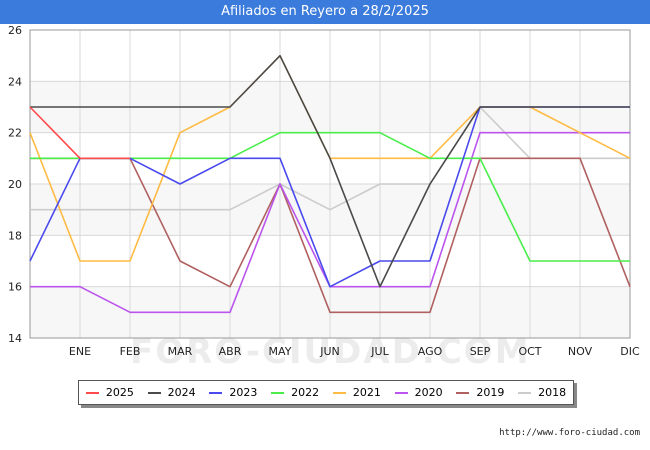 This screenshot has height=450, width=650. I want to click on legend-label: 2024, so click(181, 392).